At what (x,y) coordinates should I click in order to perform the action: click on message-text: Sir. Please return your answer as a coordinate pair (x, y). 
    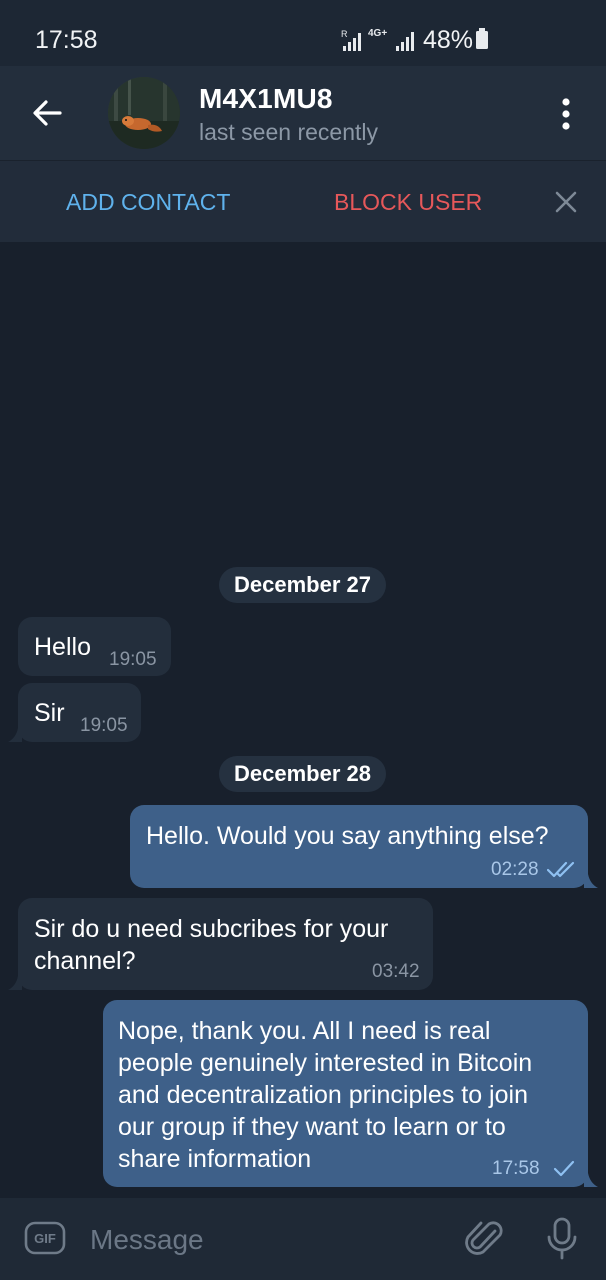
    Looking at the image, I should click on (49, 713).